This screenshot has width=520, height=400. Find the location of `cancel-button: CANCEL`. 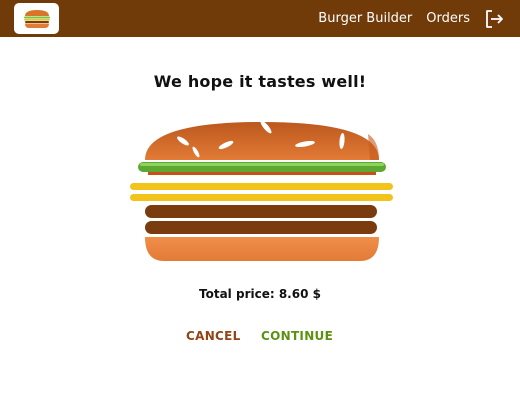

cancel-button: CANCEL is located at coordinates (213, 336).